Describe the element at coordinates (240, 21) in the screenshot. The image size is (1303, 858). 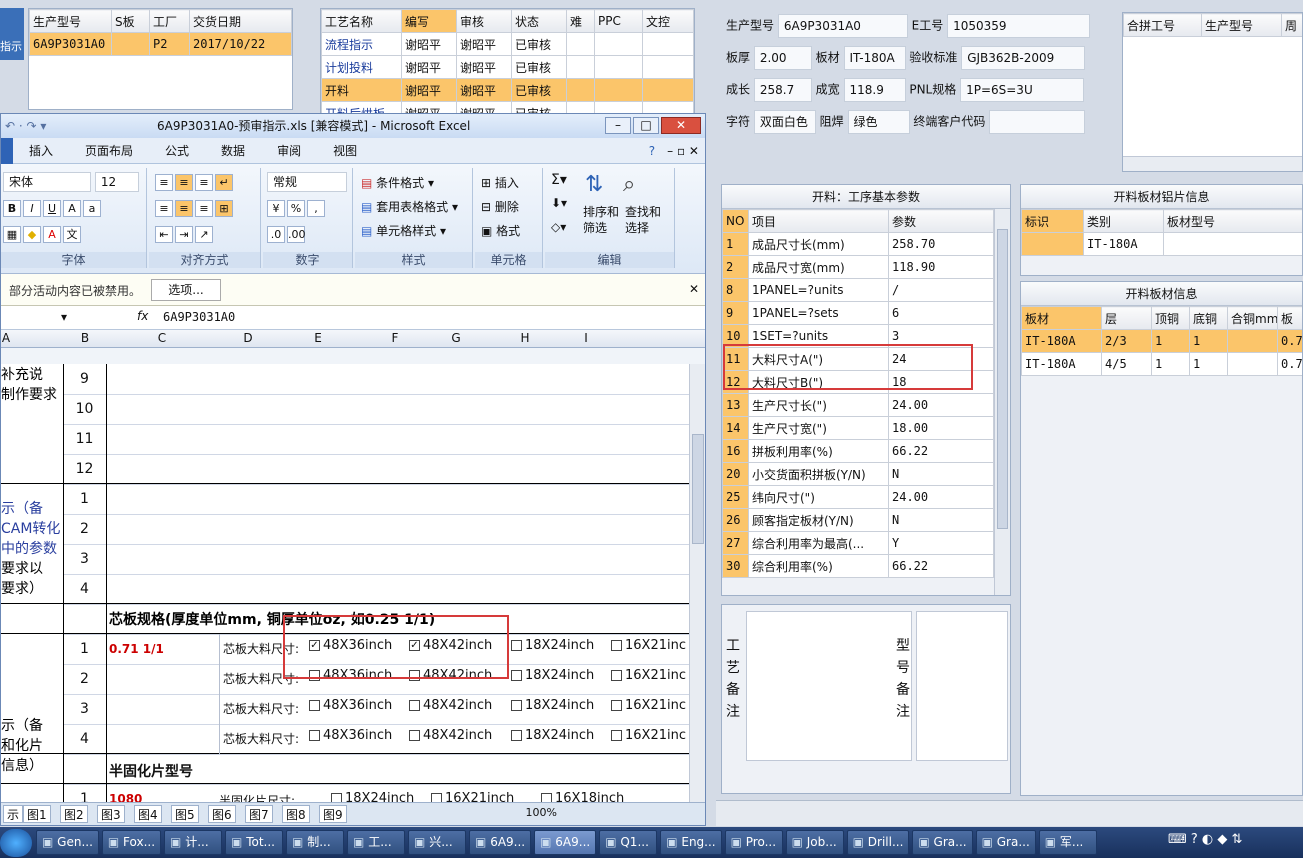
I see `col-date: 交货日期` at that location.